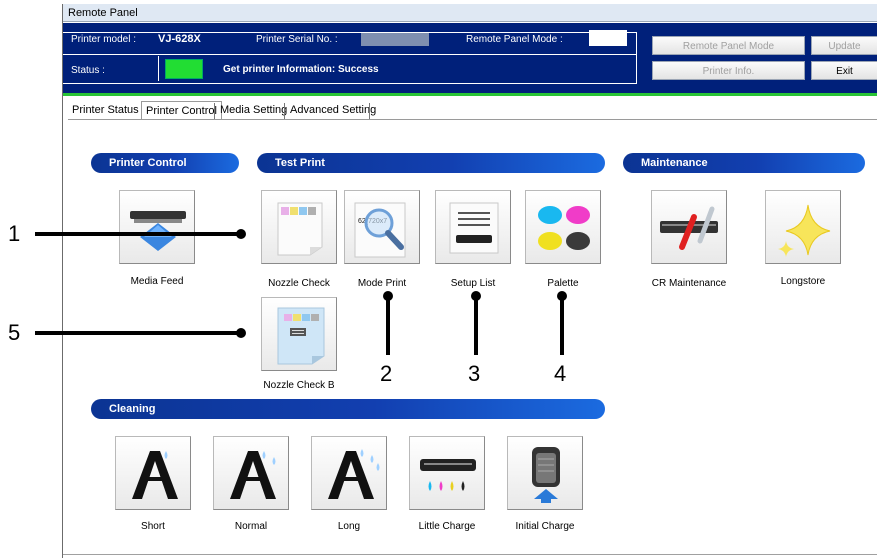 This screenshot has height=558, width=877. I want to click on tab-advanced-setting: Advanced Setting, so click(333, 110).